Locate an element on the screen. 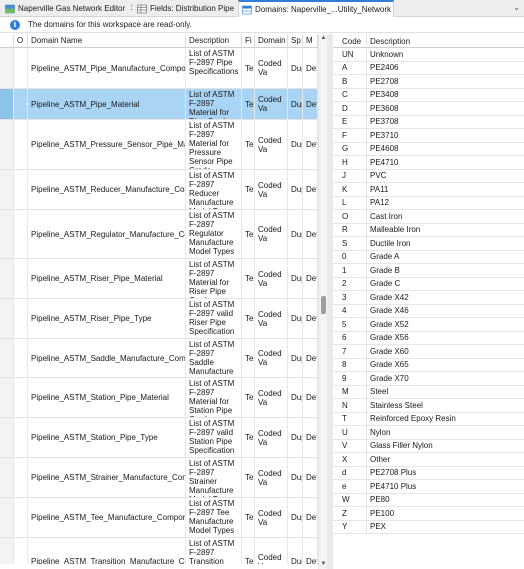 The image size is (524, 569). cell-code-description: PE80 is located at coordinates (445, 500).